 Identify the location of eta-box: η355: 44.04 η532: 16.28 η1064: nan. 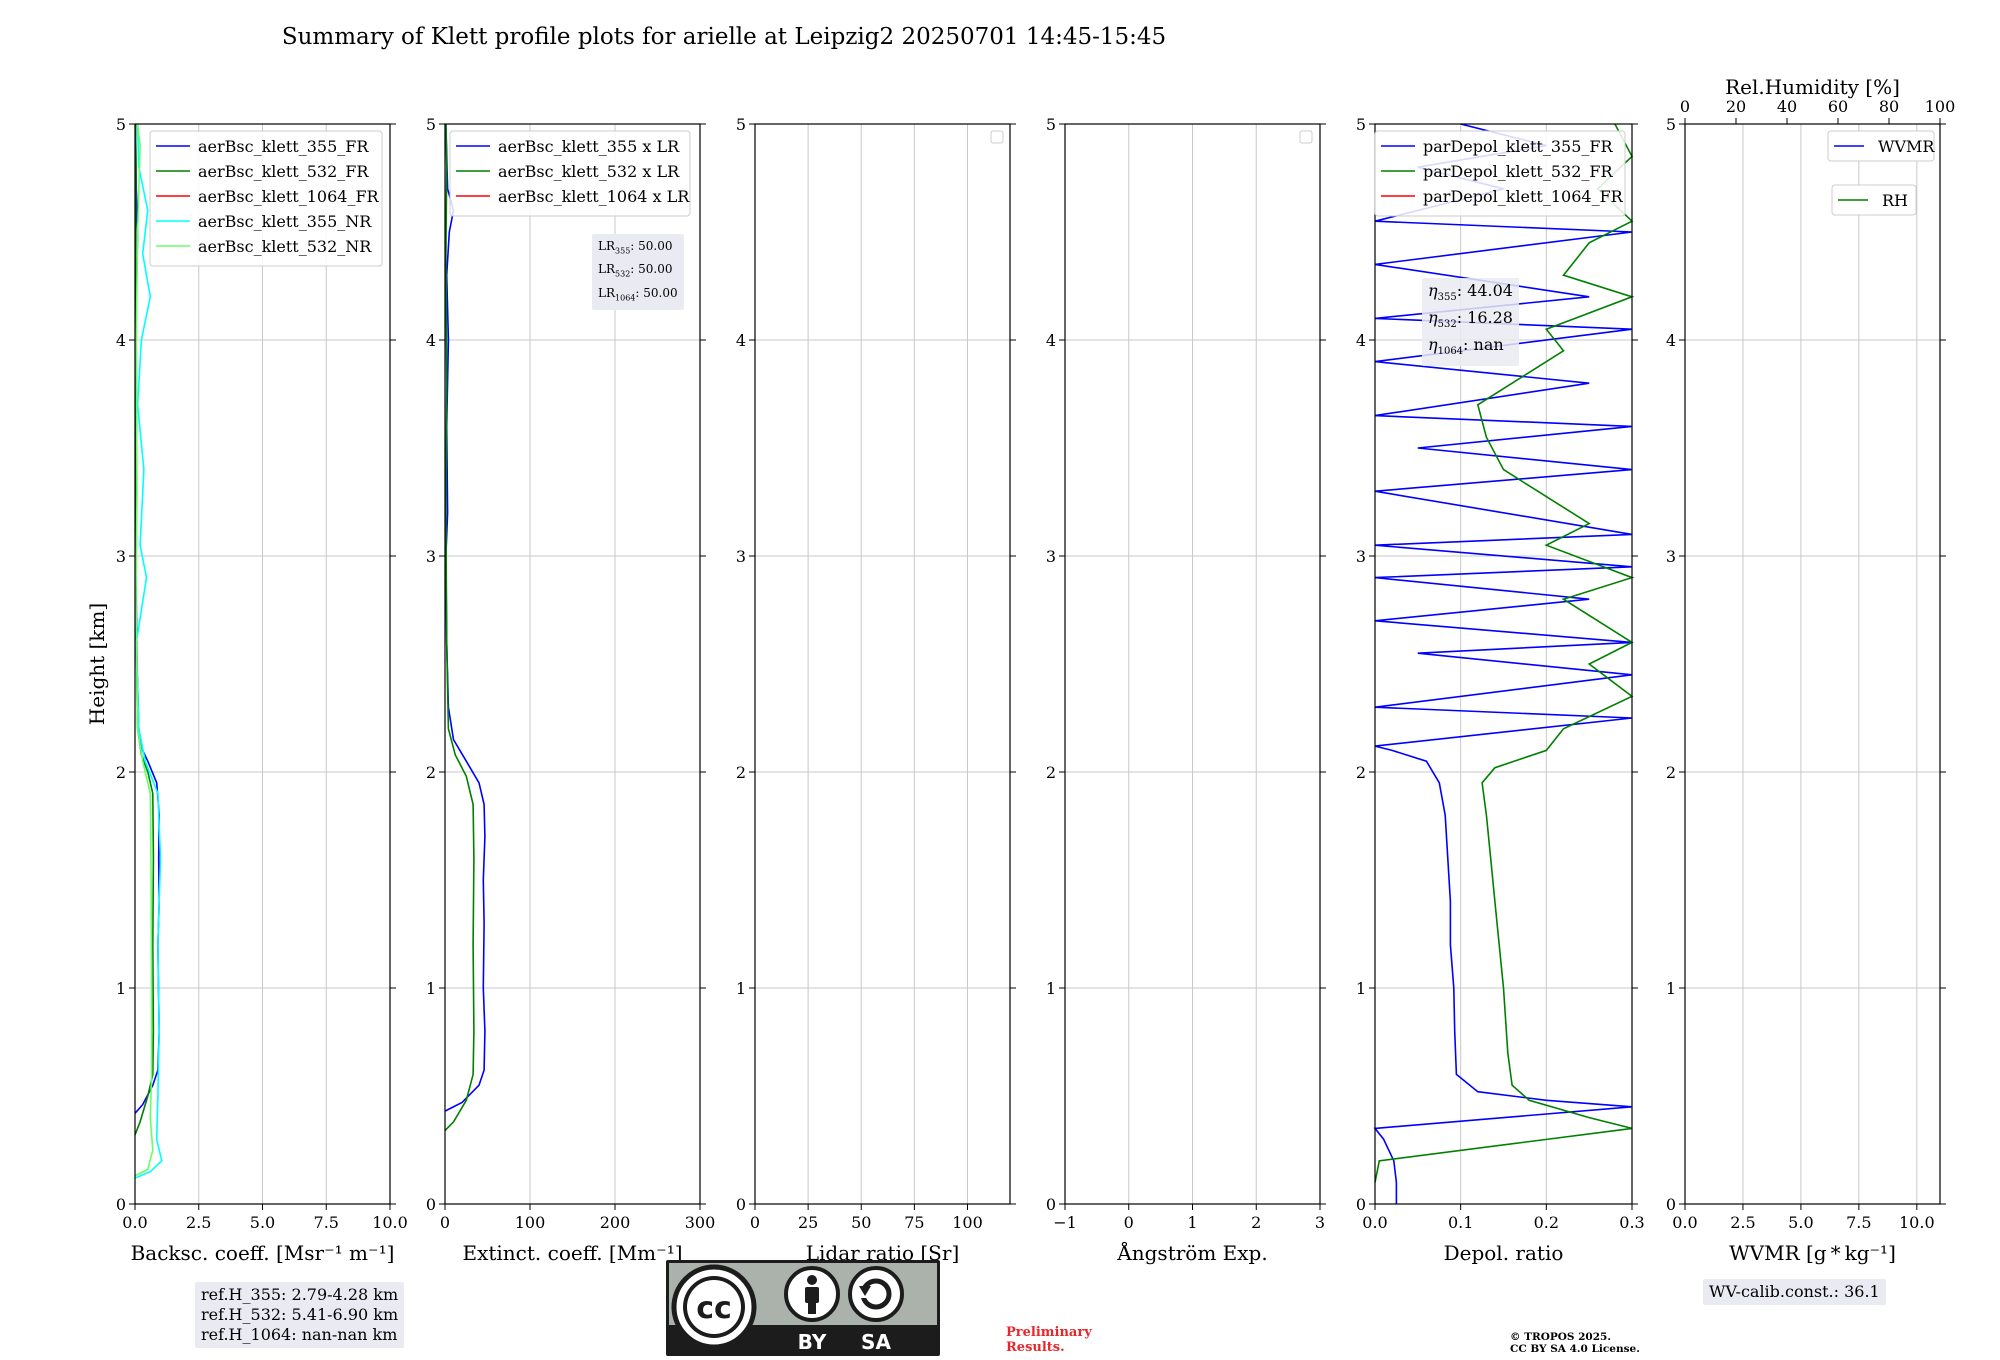
(1470, 322).